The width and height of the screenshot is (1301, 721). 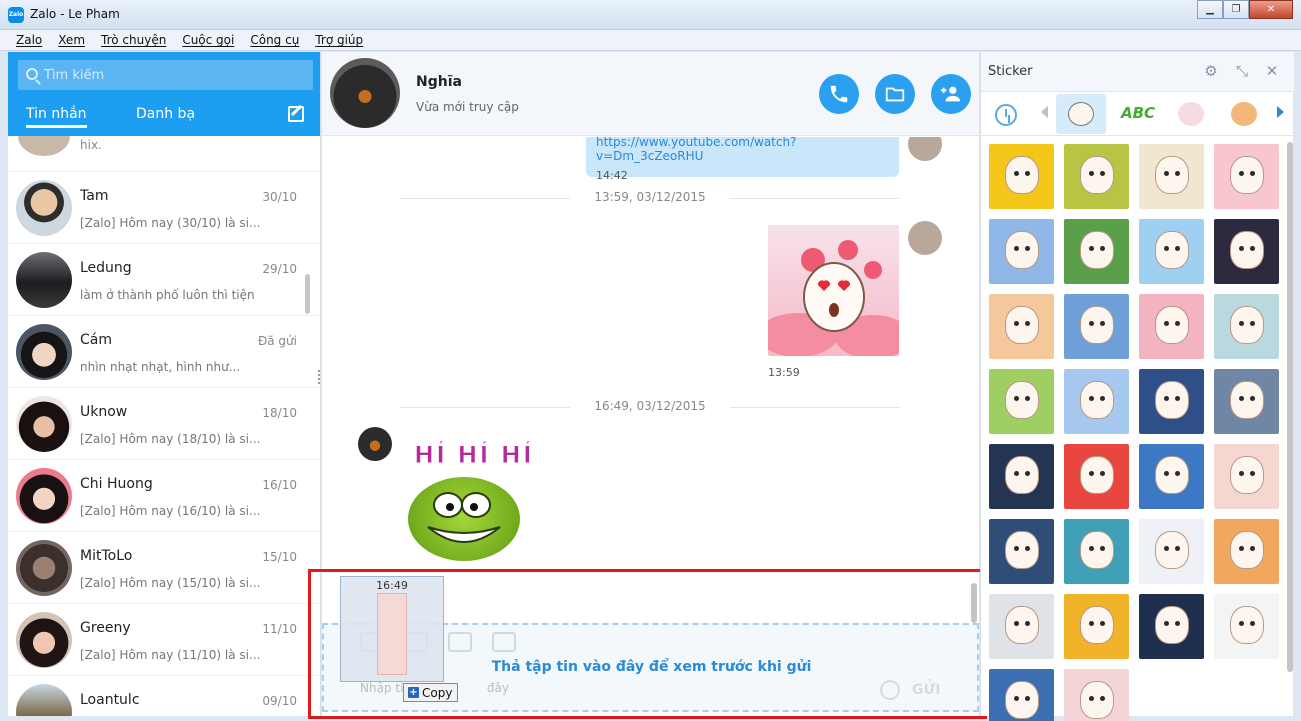 What do you see at coordinates (474, 455) in the screenshot?
I see `sticker-caption: HÍ HÍ HÍ` at bounding box center [474, 455].